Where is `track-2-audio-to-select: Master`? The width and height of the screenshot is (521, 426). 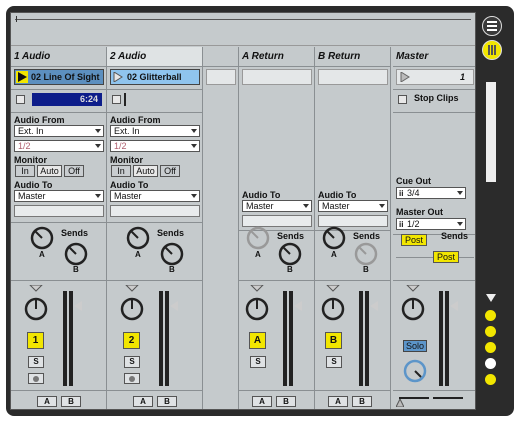 track-2-audio-to-select: Master is located at coordinates (155, 196).